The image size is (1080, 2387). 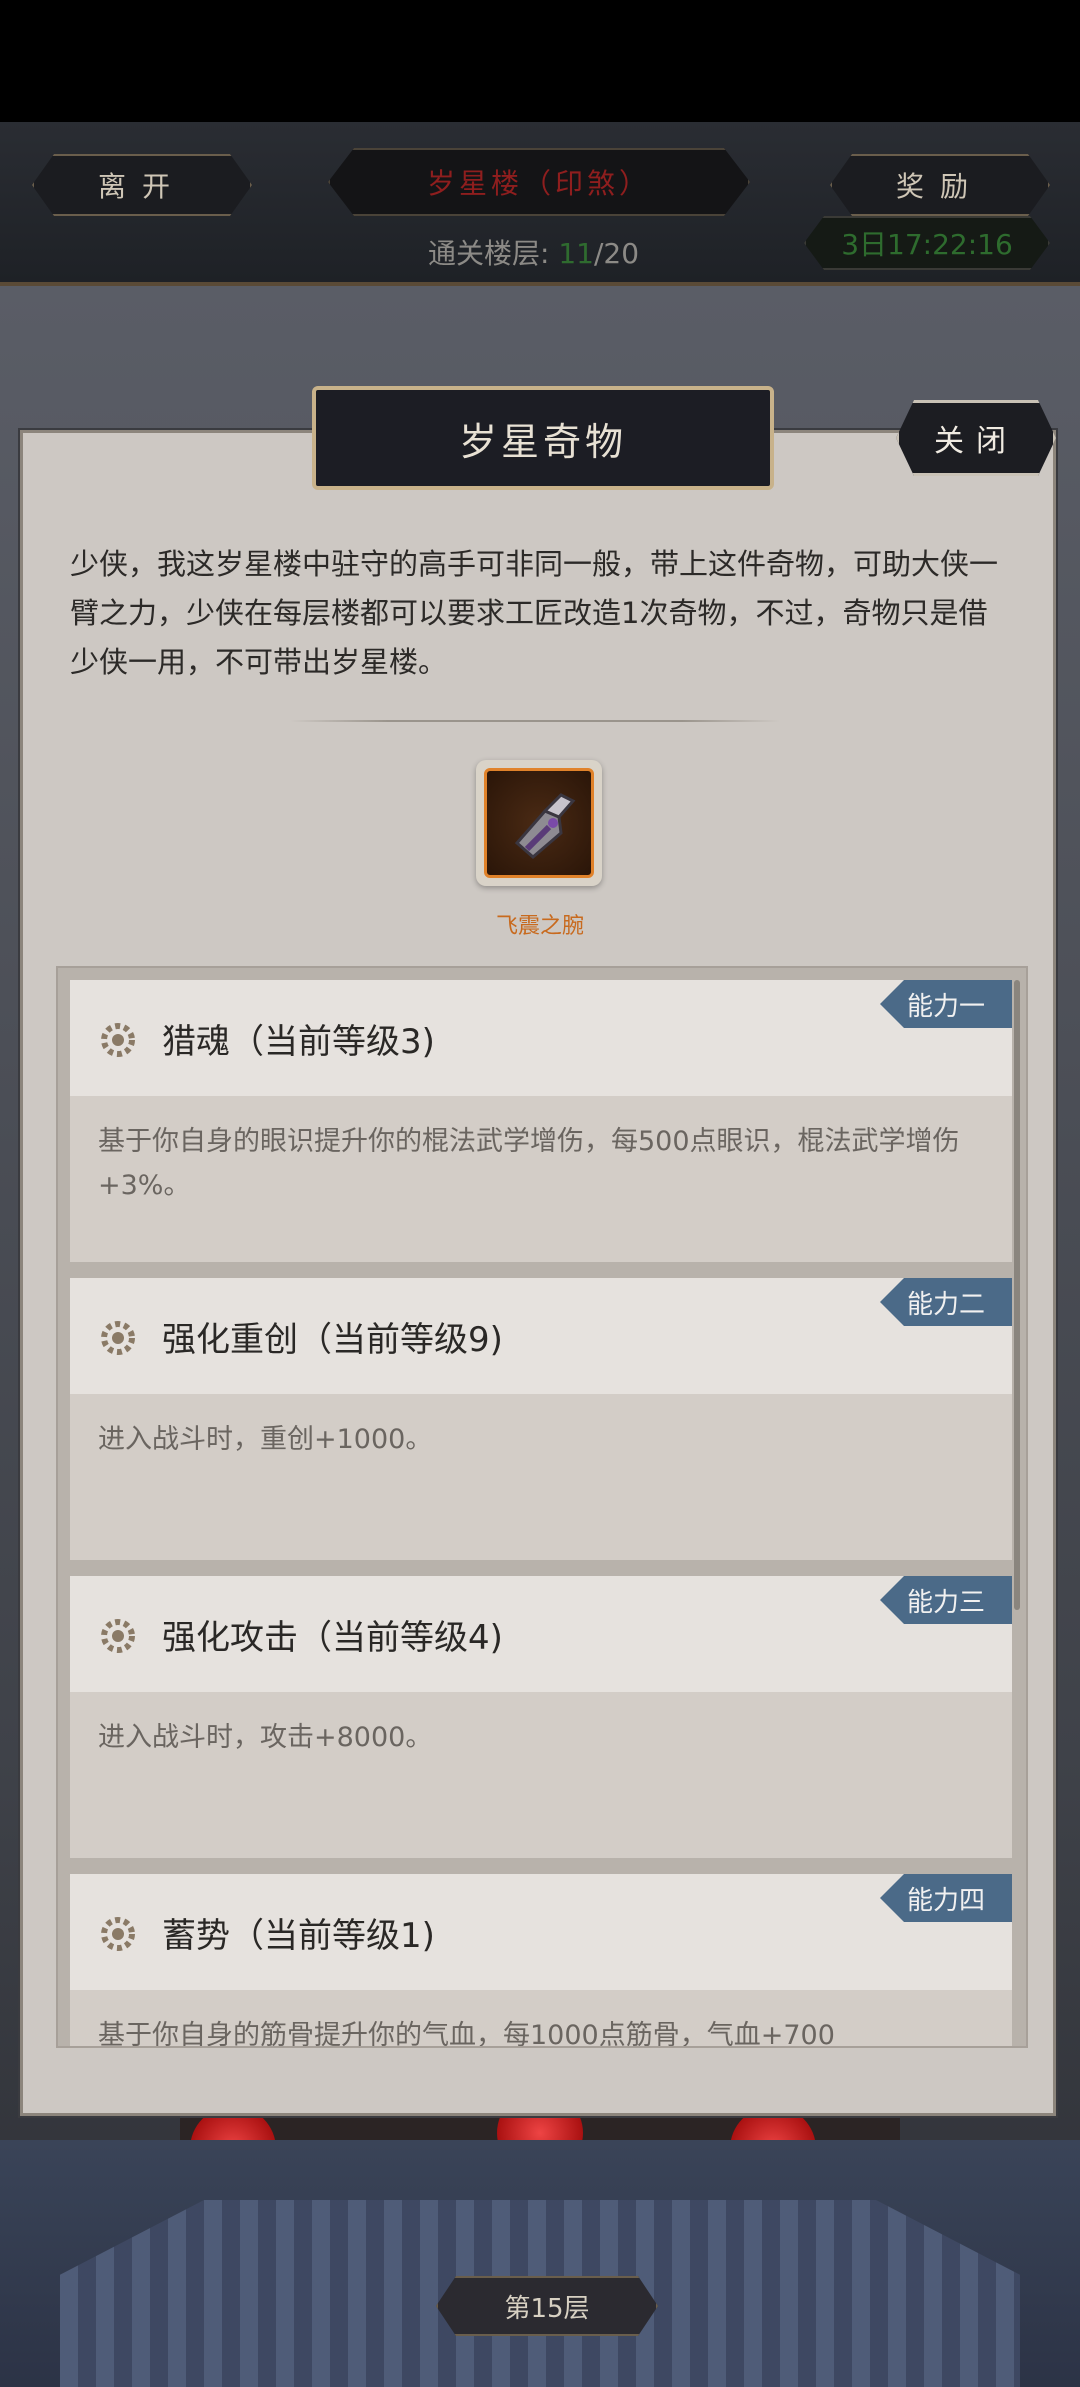 I want to click on reward-button: 奖励, so click(x=940, y=185).